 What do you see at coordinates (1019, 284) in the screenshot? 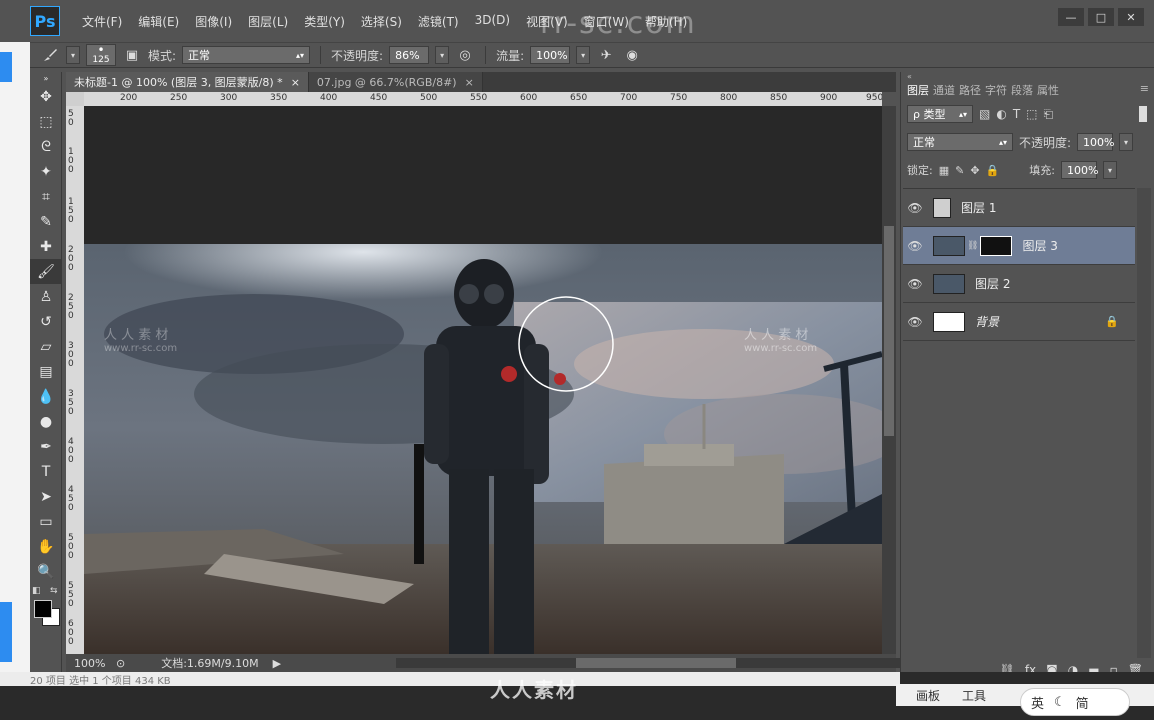
I see `layer-row: 👁 图层 2` at bounding box center [1019, 284].